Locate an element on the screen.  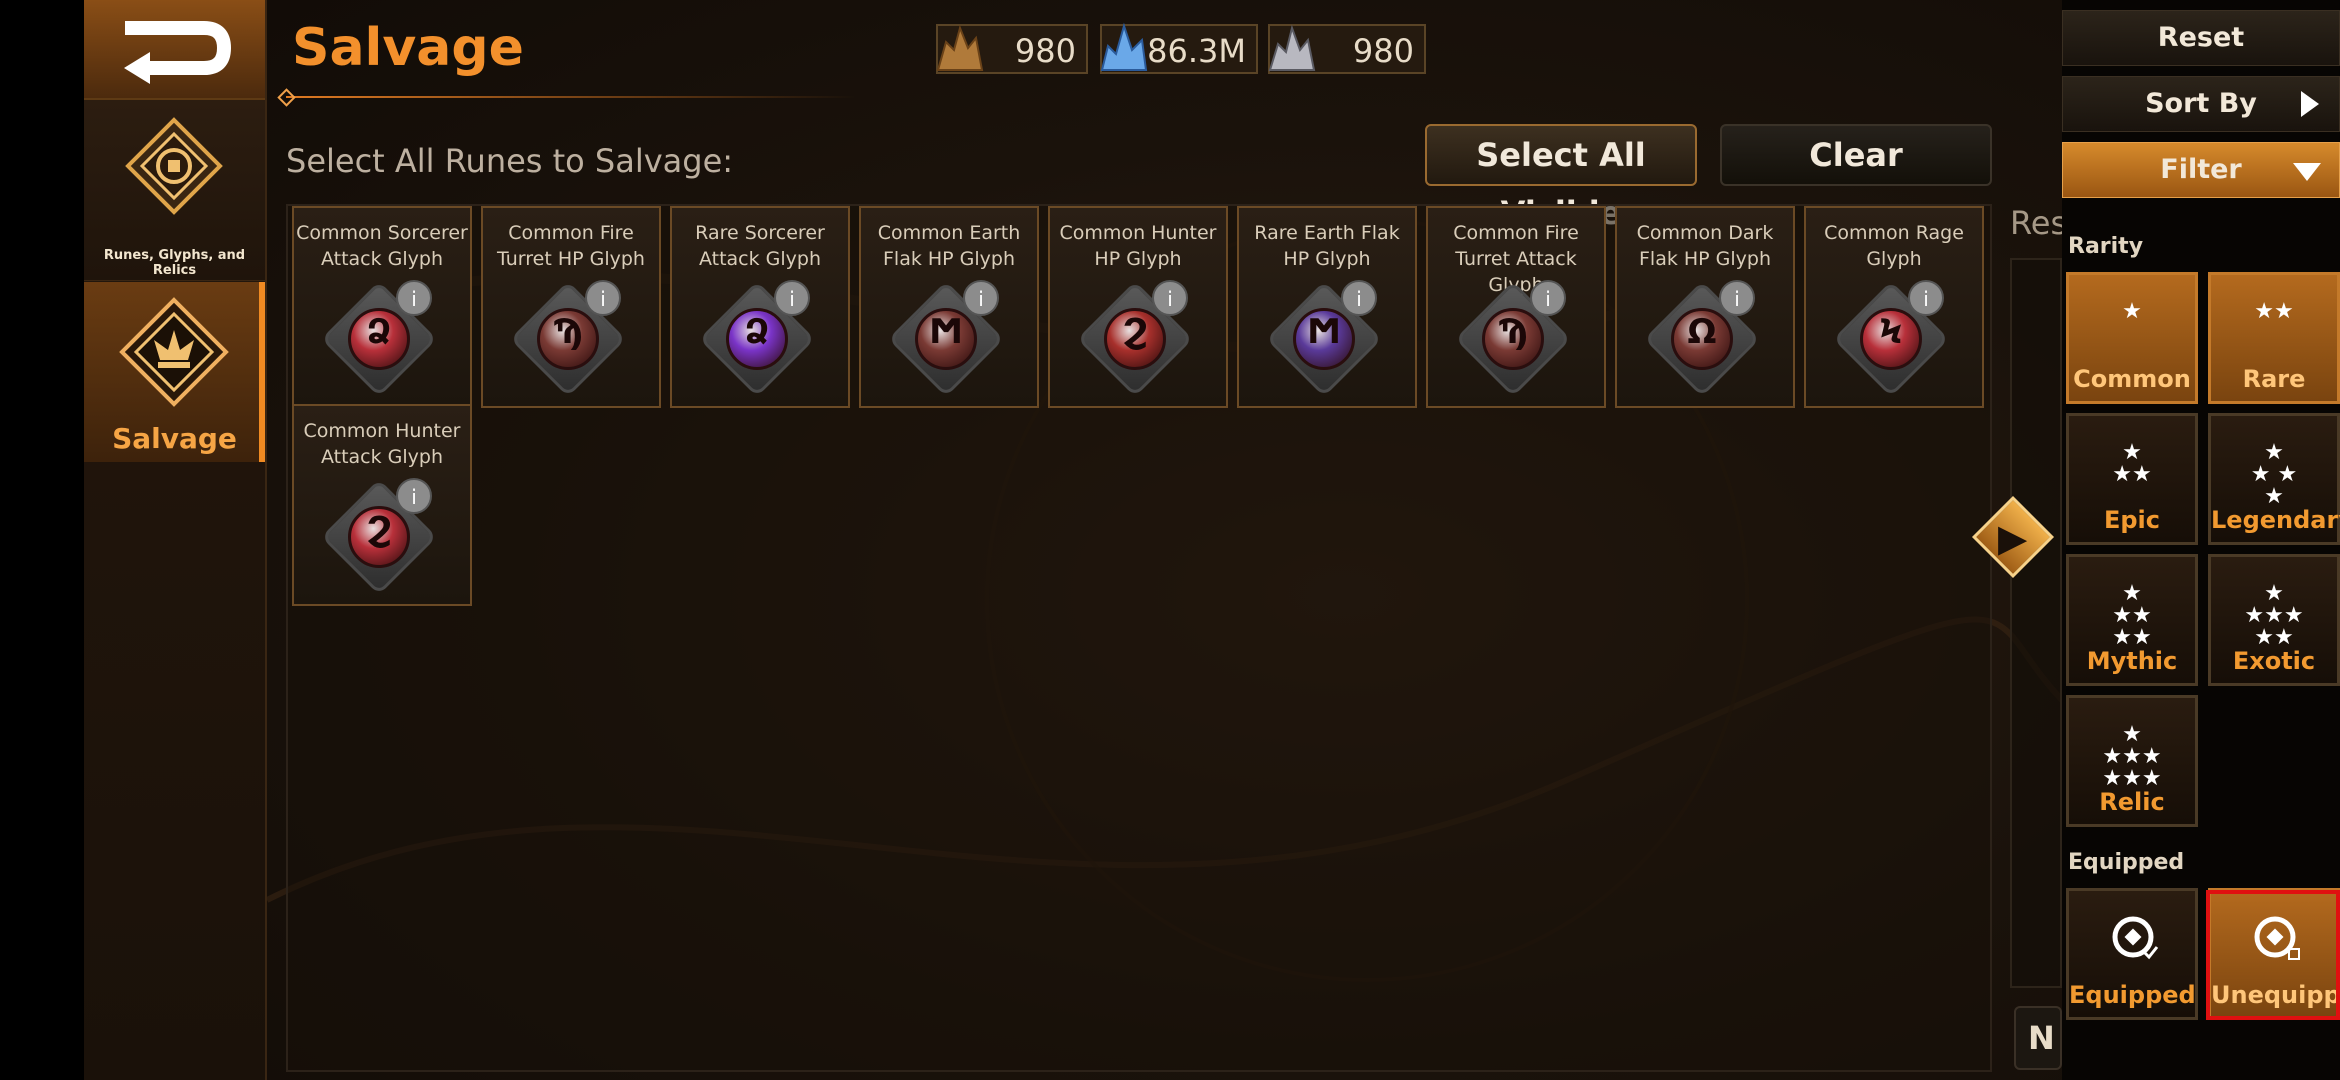
sidebar-item-runes: Runes, Glyphs, and Relics is located at coordinates (174, 190).